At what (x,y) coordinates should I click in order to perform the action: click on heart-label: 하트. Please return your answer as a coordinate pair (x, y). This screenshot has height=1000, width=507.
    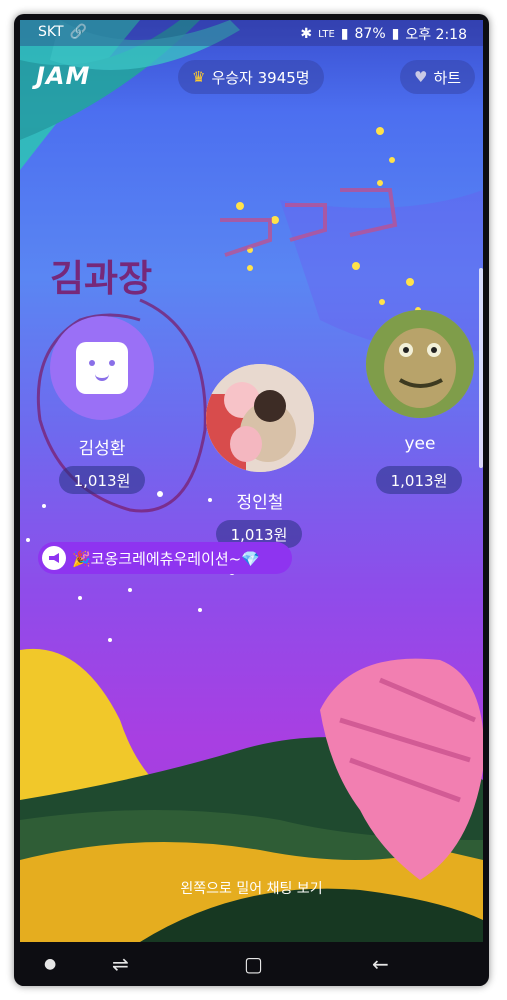
    Looking at the image, I should click on (447, 77).